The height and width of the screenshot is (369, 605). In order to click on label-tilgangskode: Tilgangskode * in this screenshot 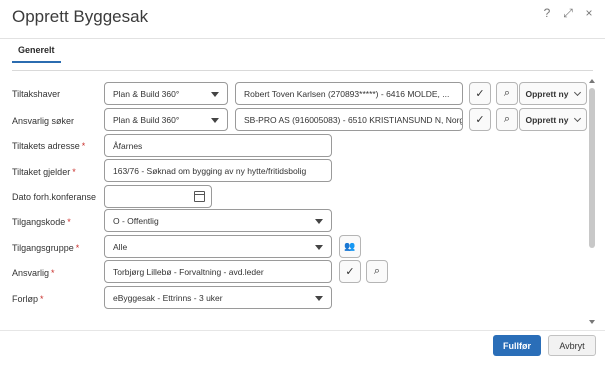, I will do `click(41, 222)`.